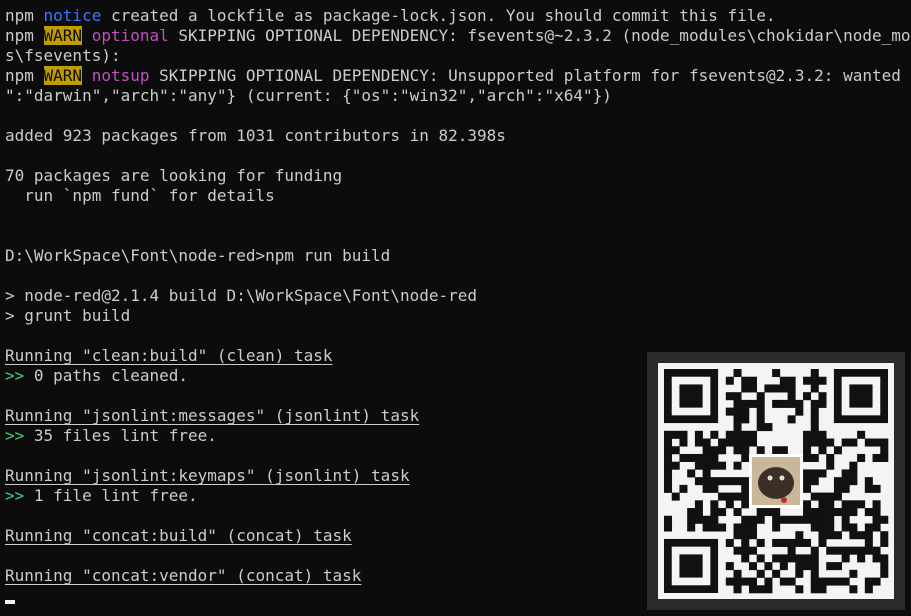  What do you see at coordinates (782, 478) in the screenshot?
I see `pug-eye-icon` at bounding box center [782, 478].